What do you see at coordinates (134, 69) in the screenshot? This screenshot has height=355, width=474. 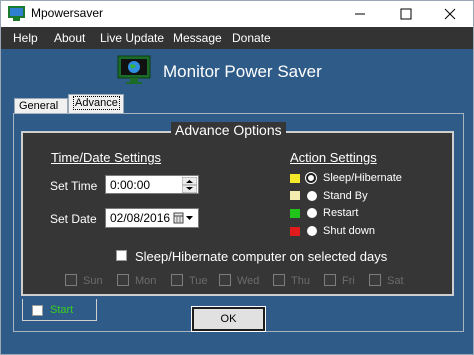 I see `monitor-globe-icon` at bounding box center [134, 69].